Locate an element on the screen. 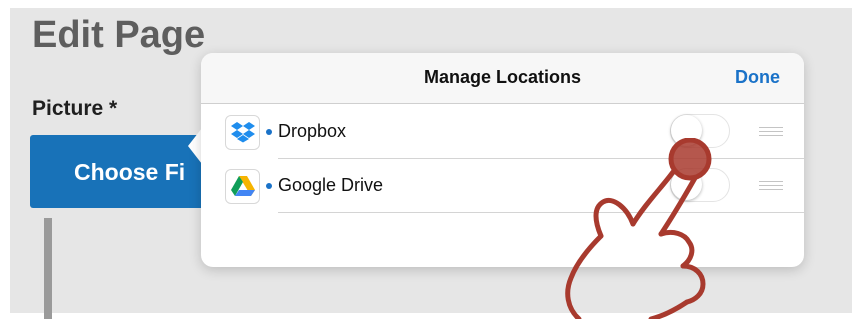 Image resolution: width=864 pixels, height=319 pixels. google-drive-icon is located at coordinates (242, 186).